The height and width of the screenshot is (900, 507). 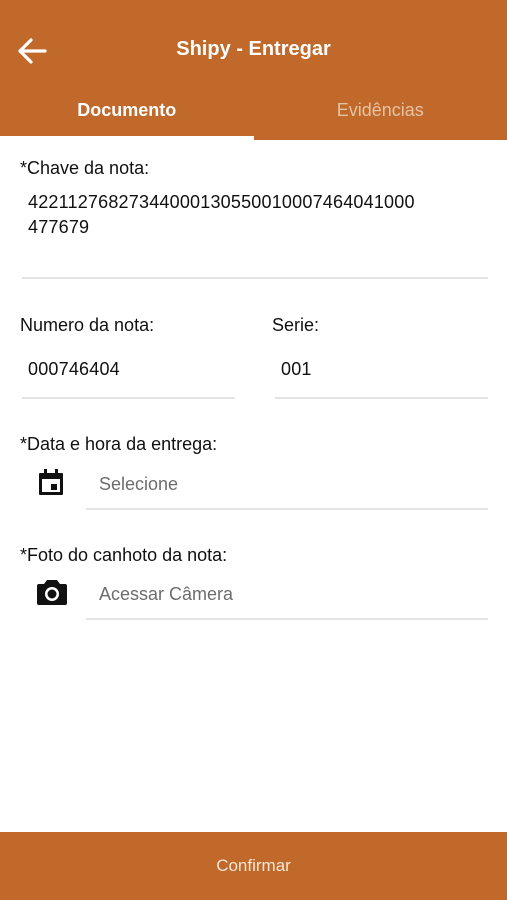 I want to click on foto-label: *Foto do canhoto da nota:, so click(x=124, y=555).